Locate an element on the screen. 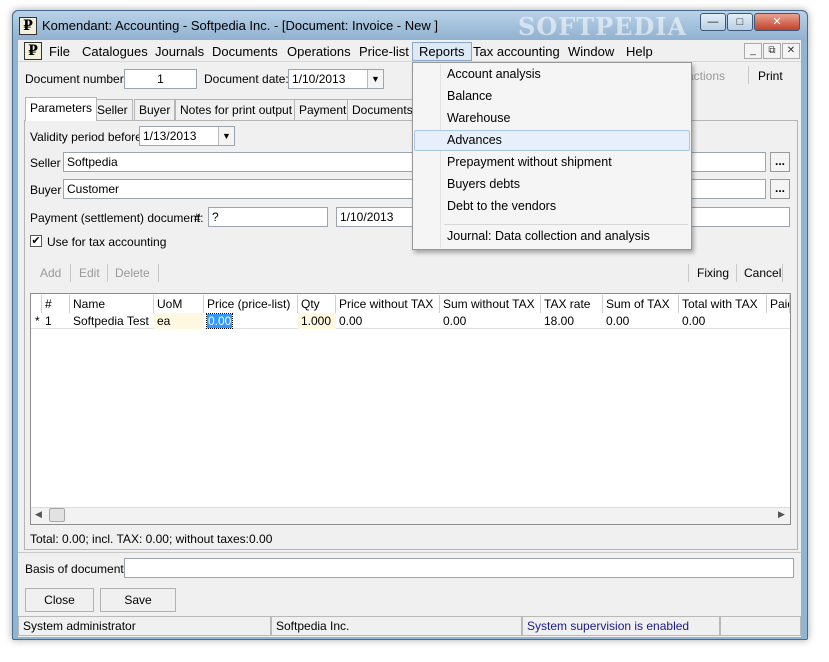  menu-file: File is located at coordinates (59, 51).